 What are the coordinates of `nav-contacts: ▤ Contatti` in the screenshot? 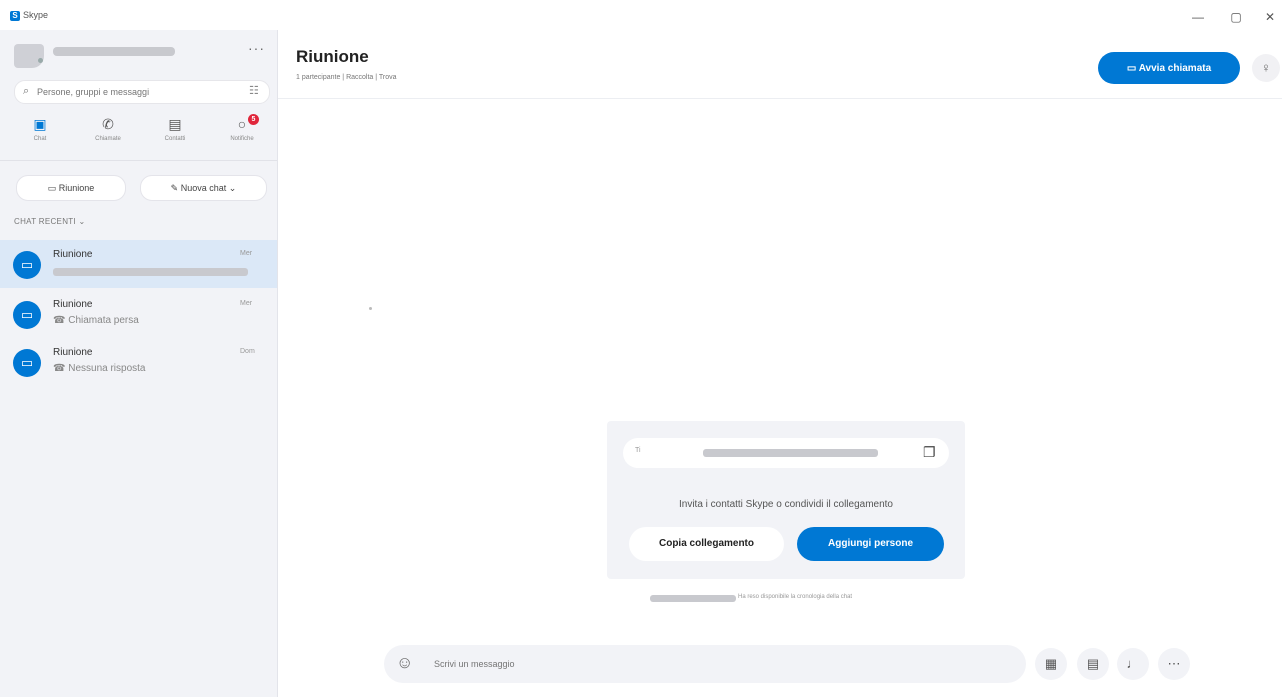 It's located at (175, 134).